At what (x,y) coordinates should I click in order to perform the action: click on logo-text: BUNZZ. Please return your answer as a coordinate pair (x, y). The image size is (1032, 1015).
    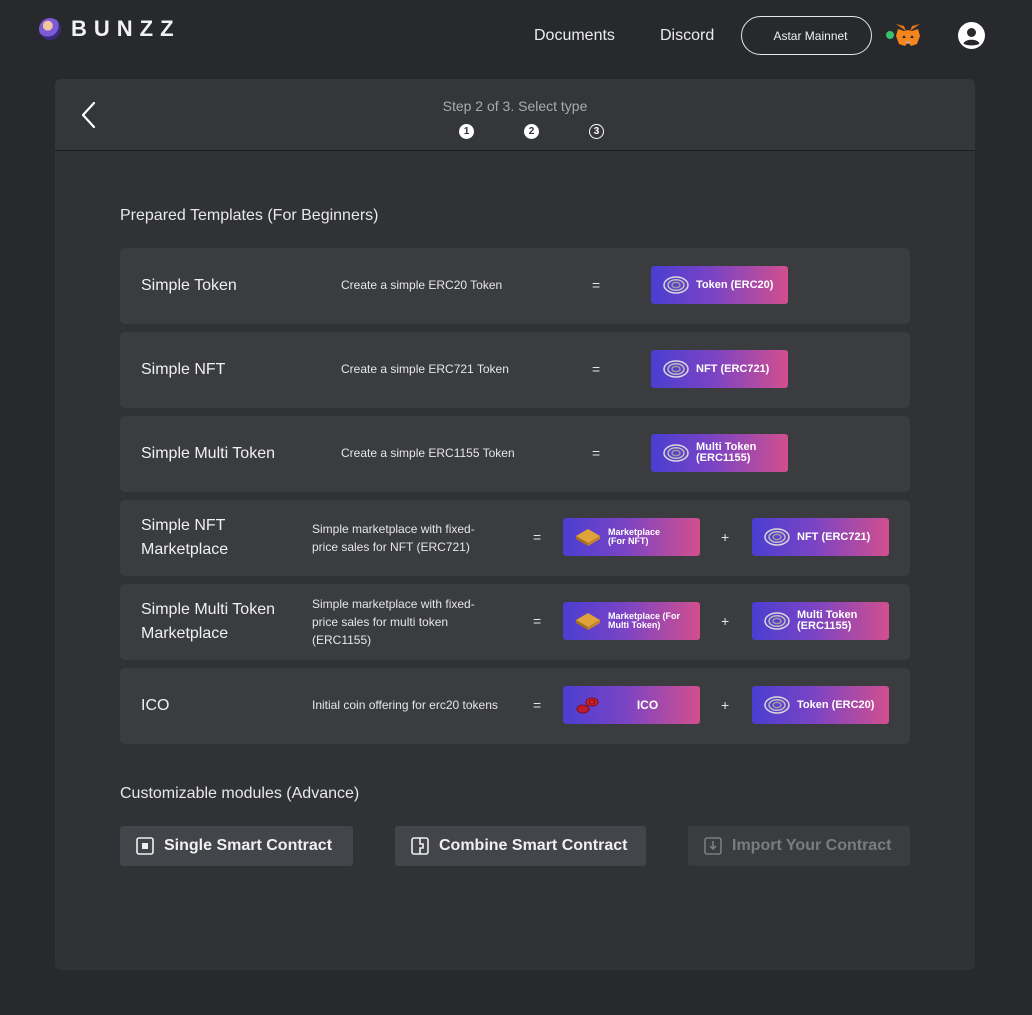
    Looking at the image, I should click on (126, 28).